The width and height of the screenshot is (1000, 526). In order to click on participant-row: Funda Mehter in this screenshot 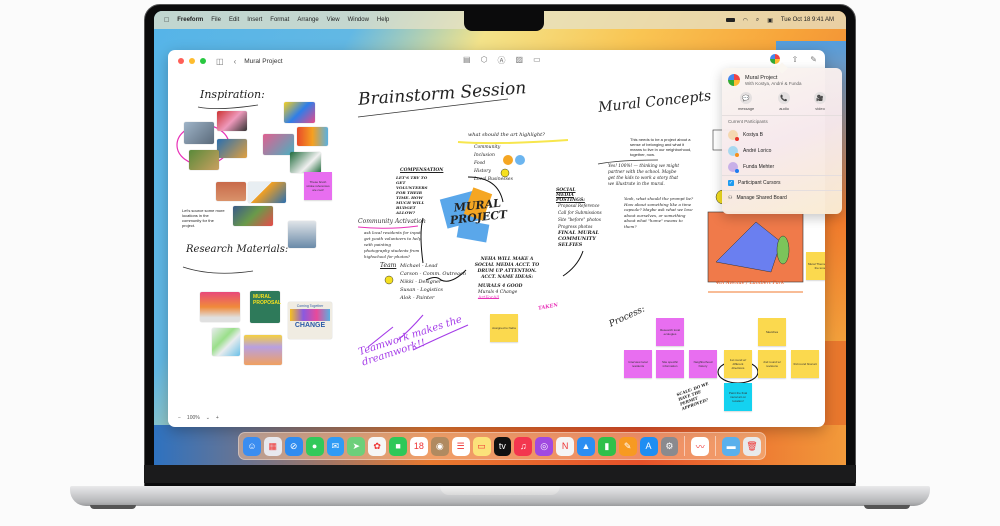, I will do `click(782, 167)`.